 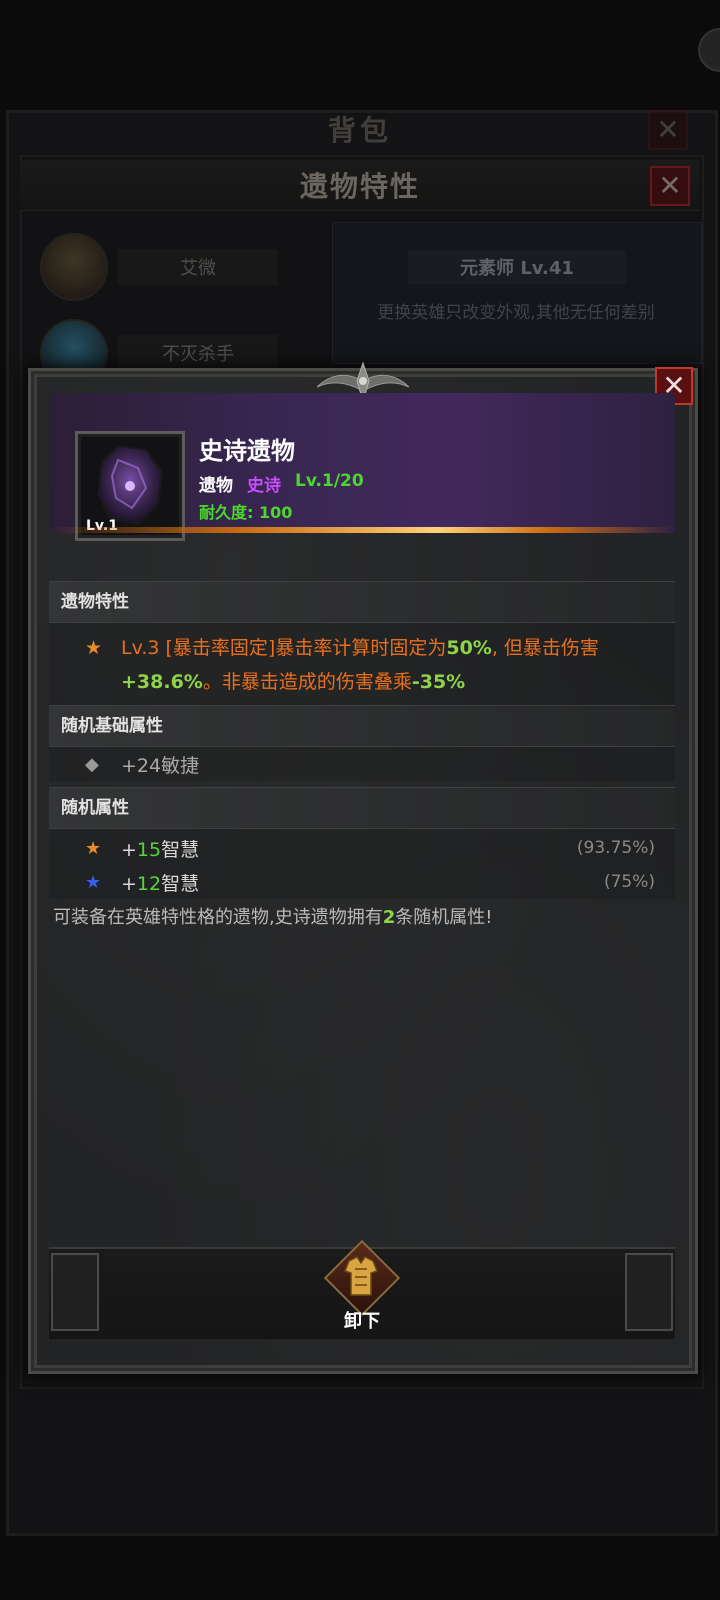 What do you see at coordinates (668, 130) in the screenshot?
I see `bag-close-icon: ✕` at bounding box center [668, 130].